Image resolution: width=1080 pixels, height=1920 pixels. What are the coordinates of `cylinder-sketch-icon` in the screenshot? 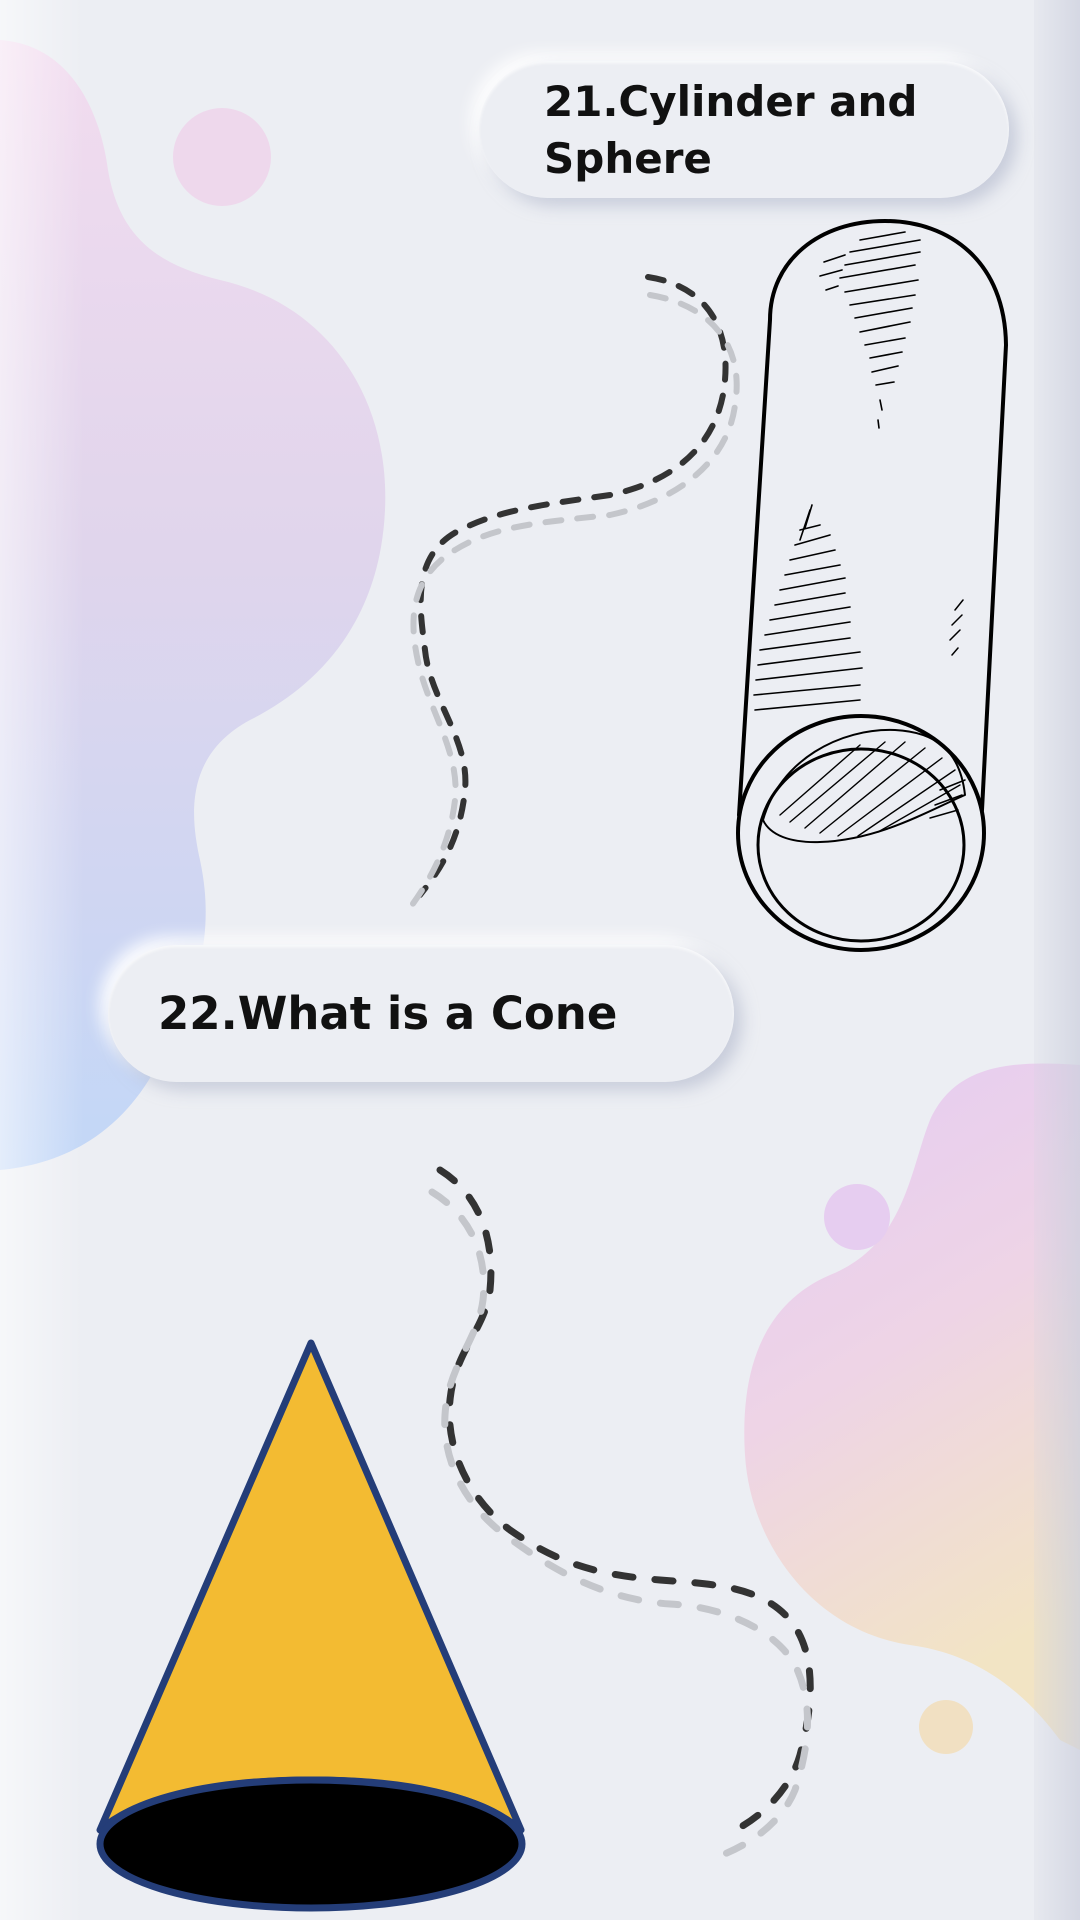 It's located at (872, 585).